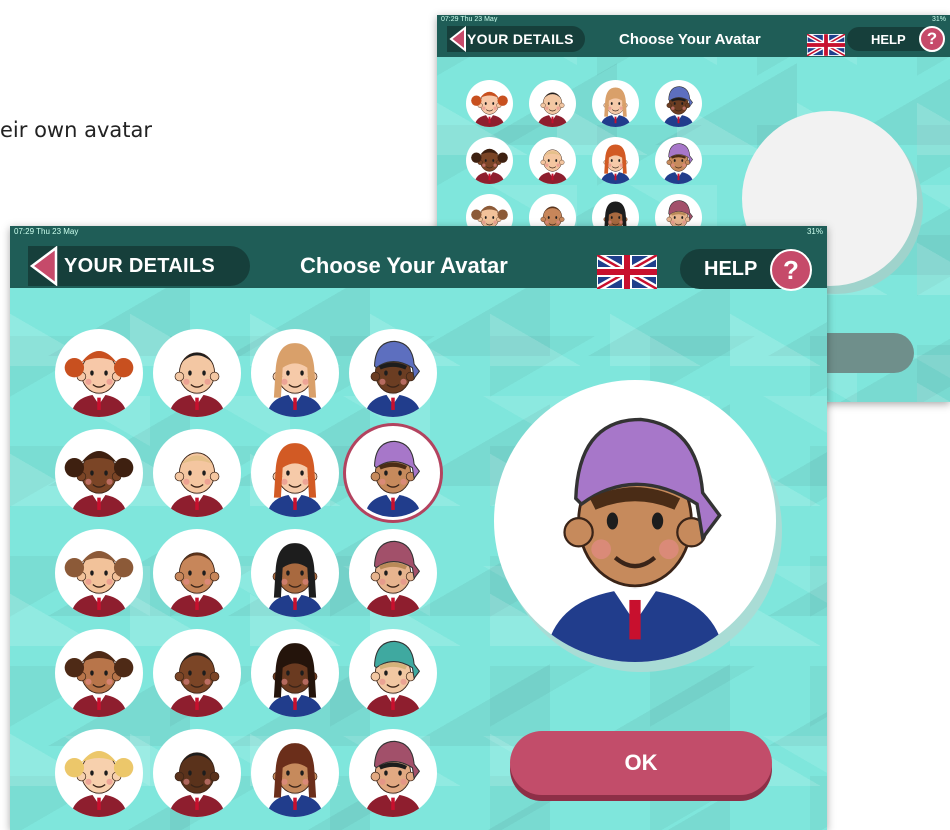 This screenshot has height=830, width=950. I want to click on avatar-preview, so click(635, 521).